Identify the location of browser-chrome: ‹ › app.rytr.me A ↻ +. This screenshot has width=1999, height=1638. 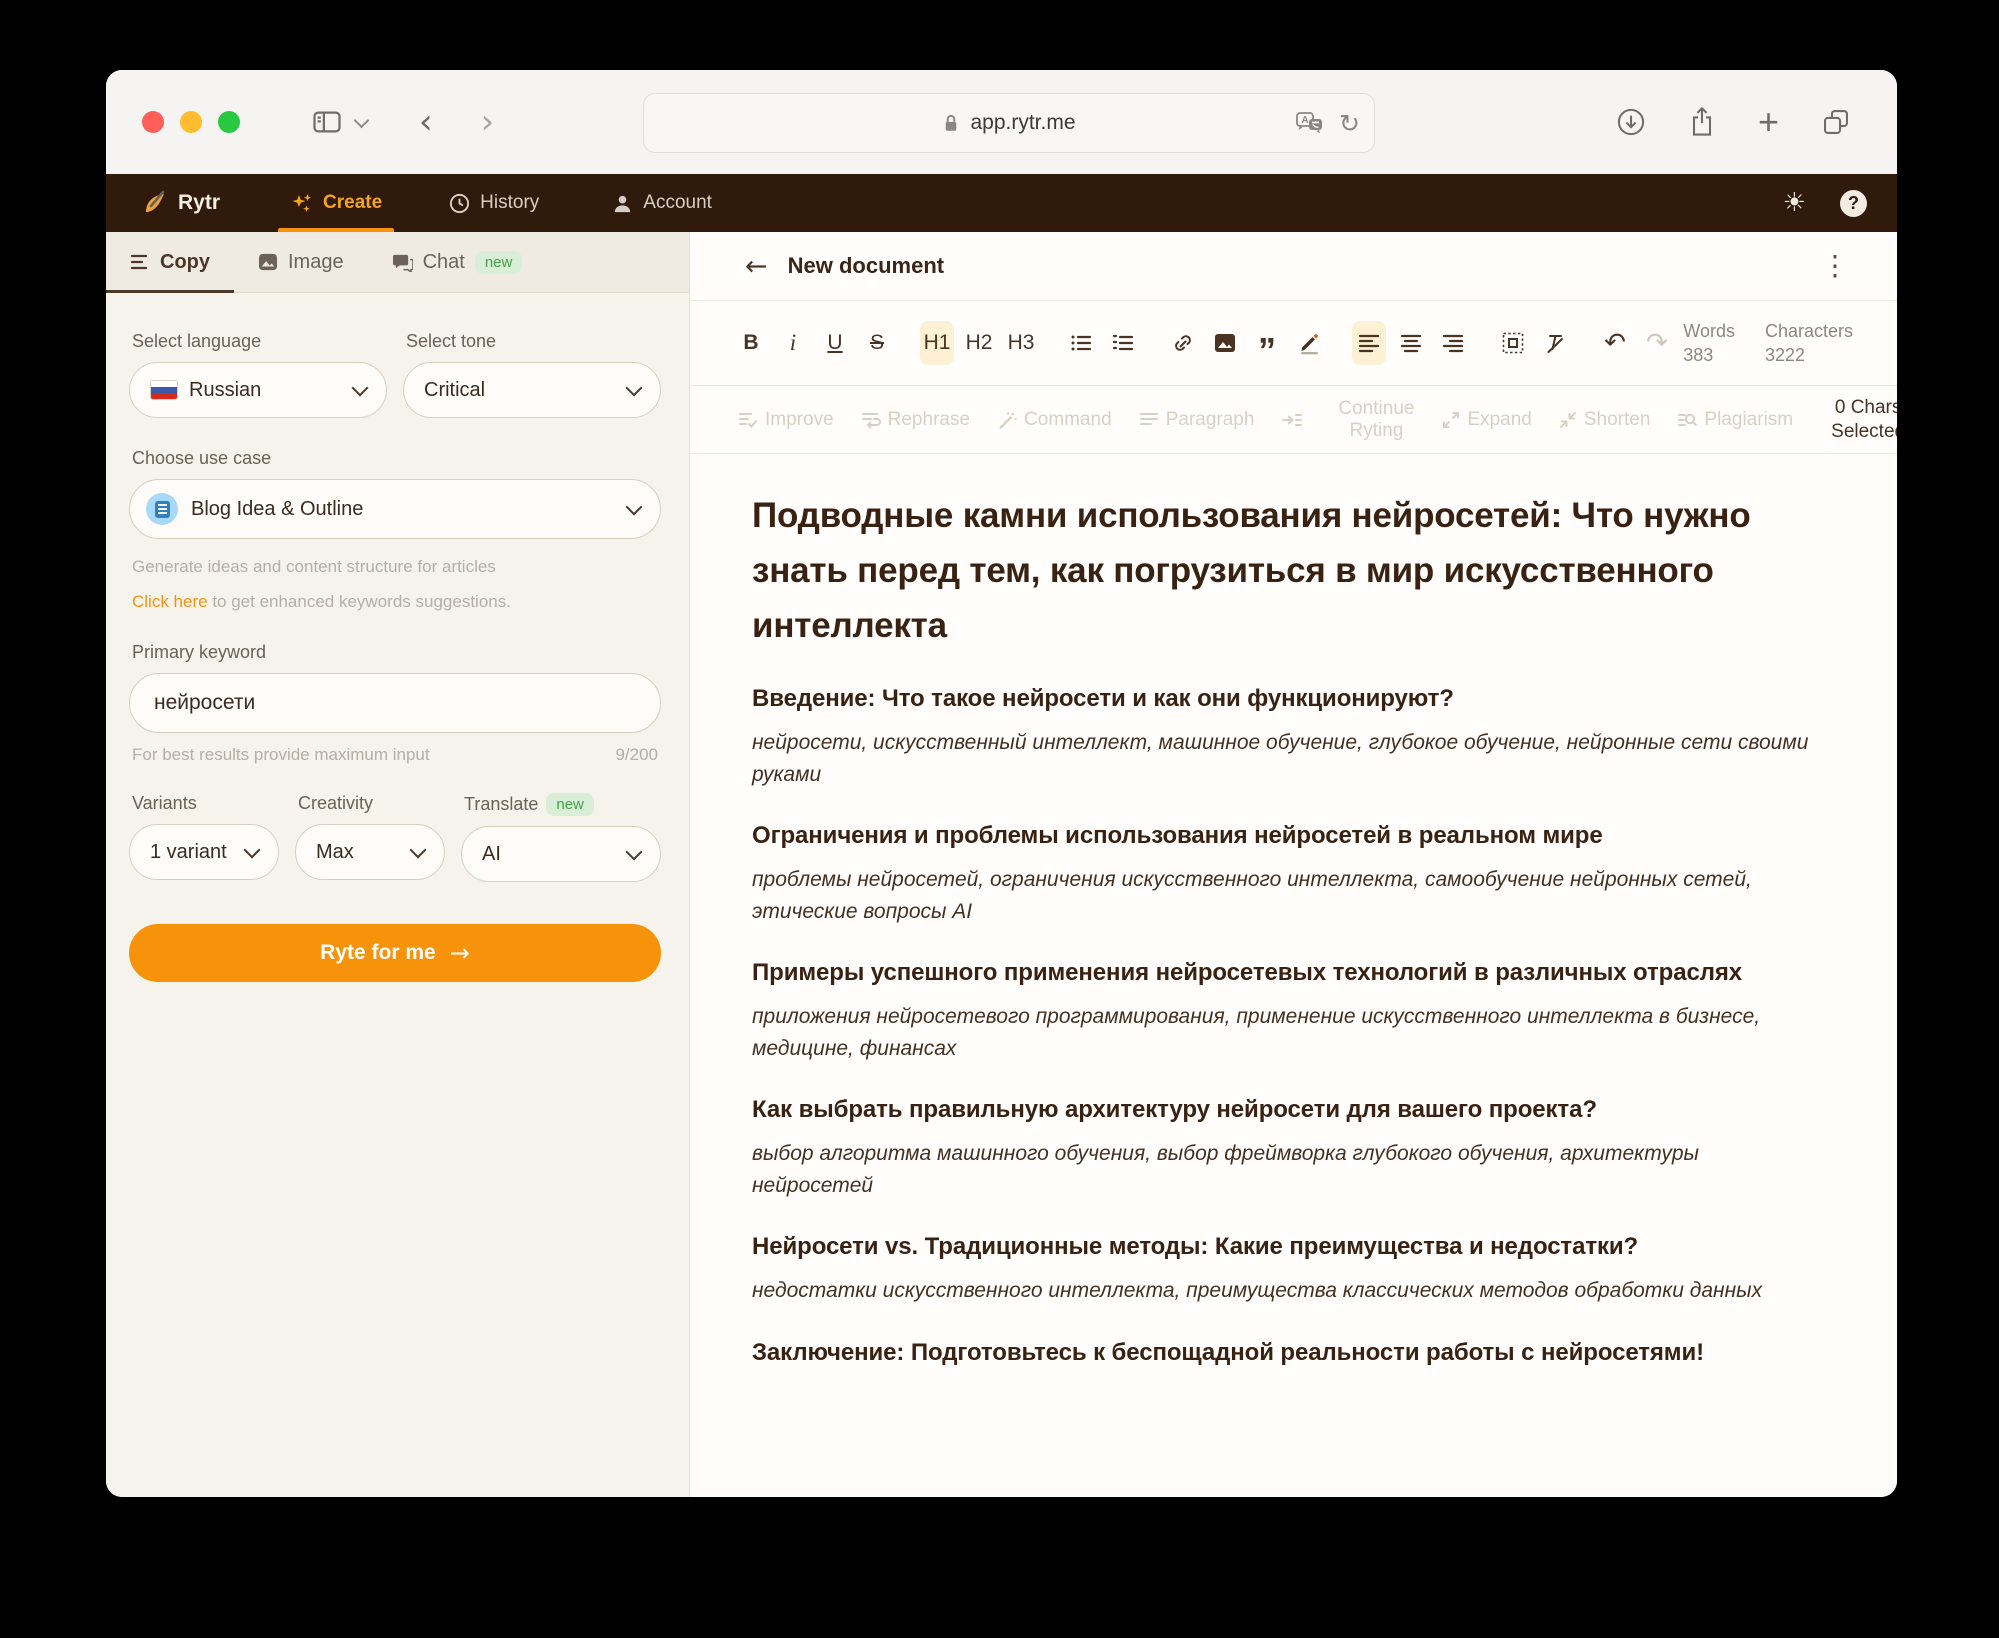
(1001, 122).